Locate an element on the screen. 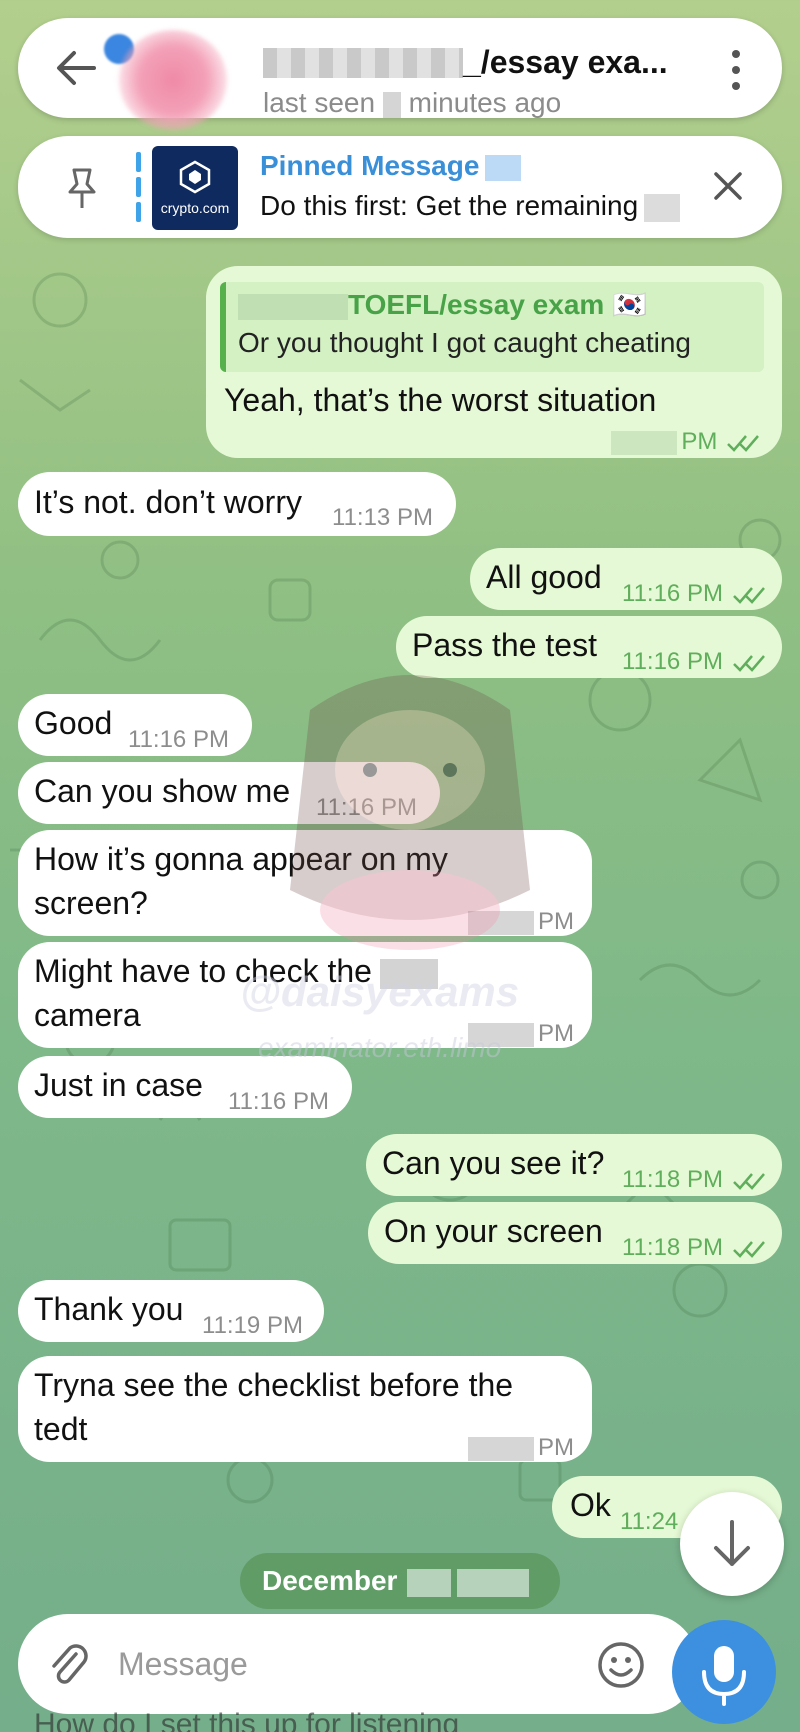  close-icon is located at coordinates (728, 186).